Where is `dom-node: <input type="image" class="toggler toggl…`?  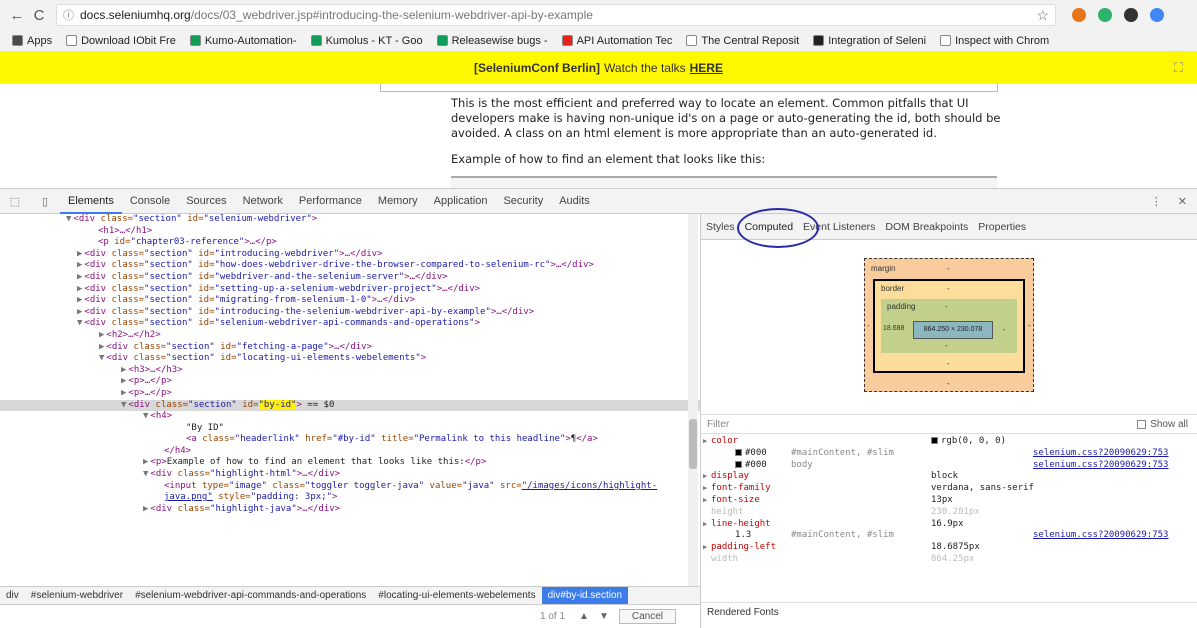
dom-node: <input type="image" class="toggler toggl… is located at coordinates (350, 487).